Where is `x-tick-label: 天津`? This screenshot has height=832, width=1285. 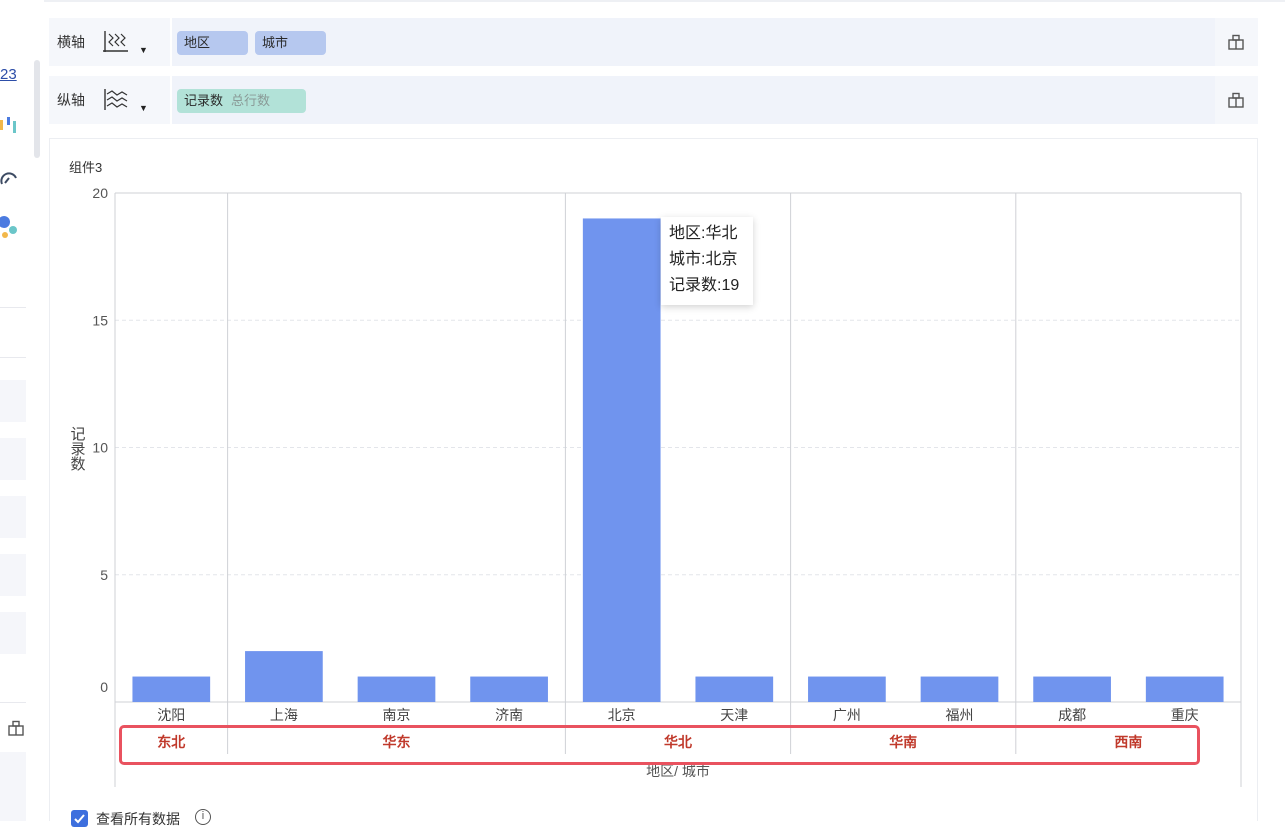
x-tick-label: 天津 is located at coordinates (734, 715).